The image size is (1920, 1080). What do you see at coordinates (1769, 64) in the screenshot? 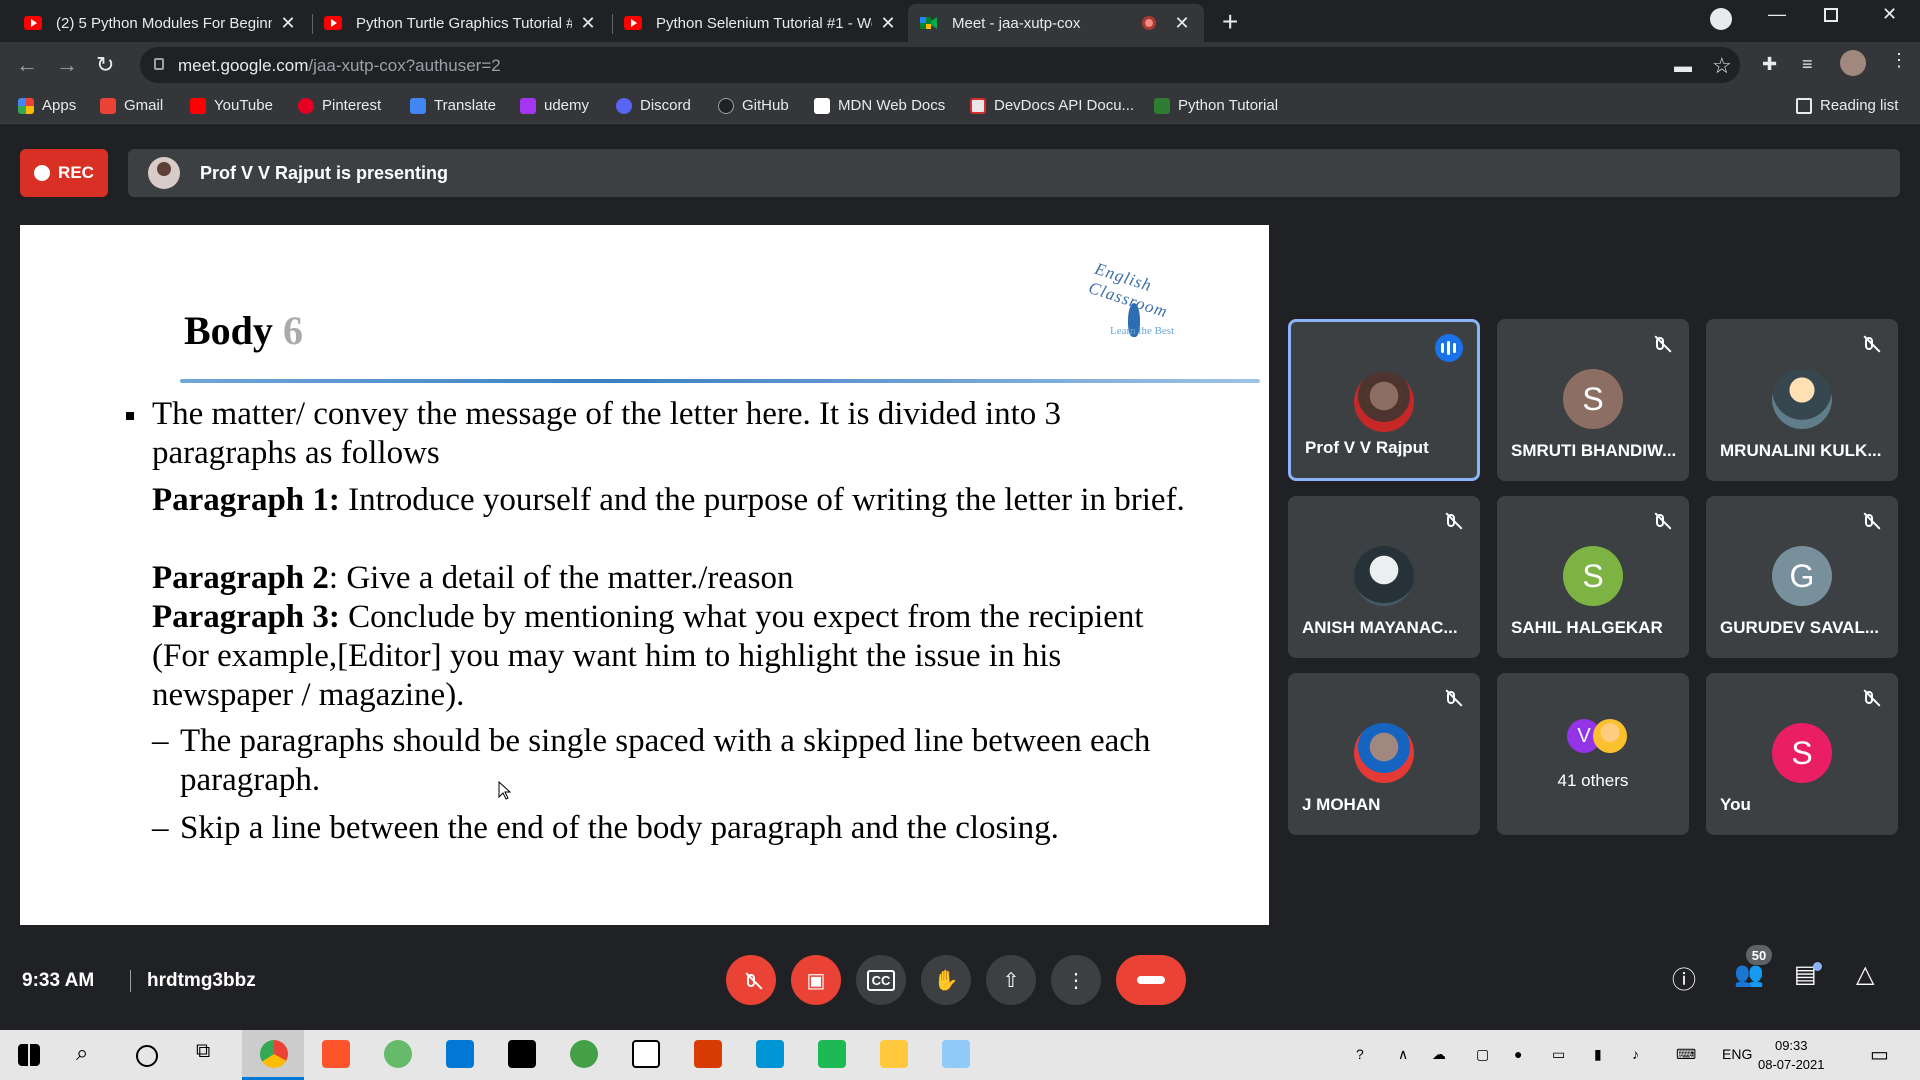
I see `extensions-icon: ✚` at bounding box center [1769, 64].